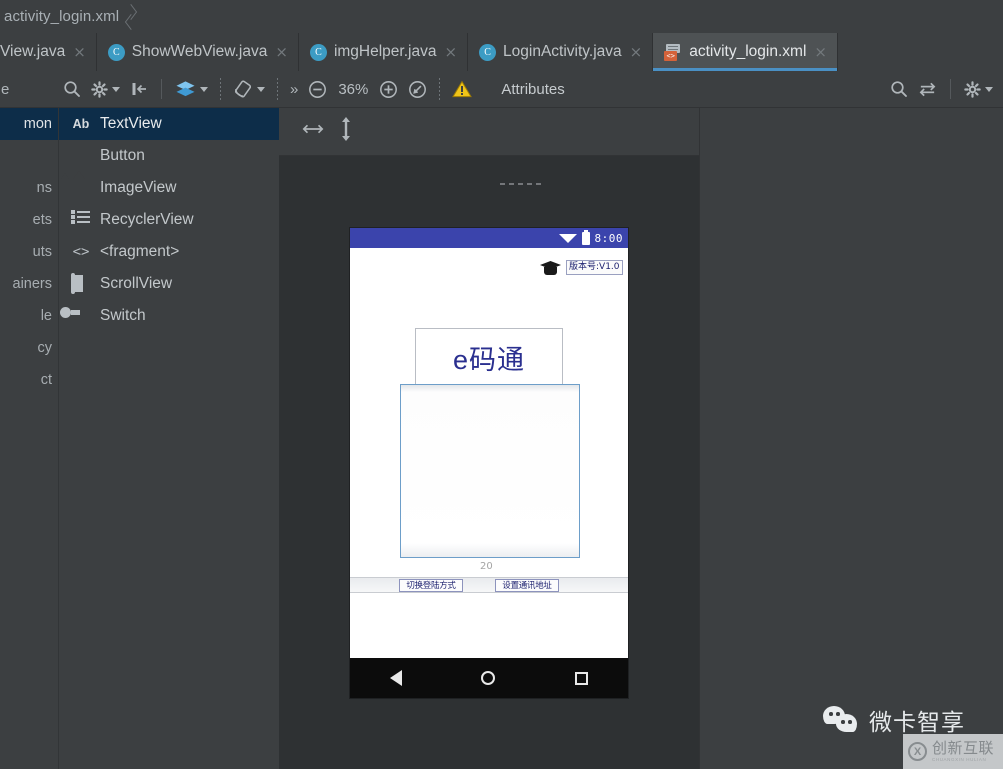 This screenshot has width=1003, height=769. I want to click on overflow-label: », so click(294, 89).